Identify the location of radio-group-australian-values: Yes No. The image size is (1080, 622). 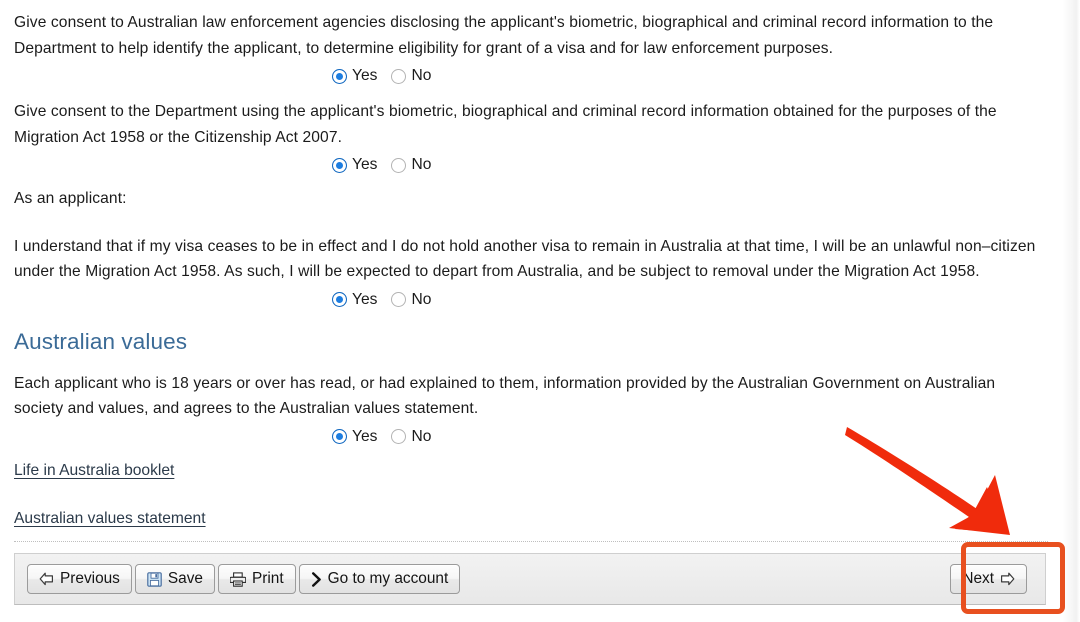
(531, 437).